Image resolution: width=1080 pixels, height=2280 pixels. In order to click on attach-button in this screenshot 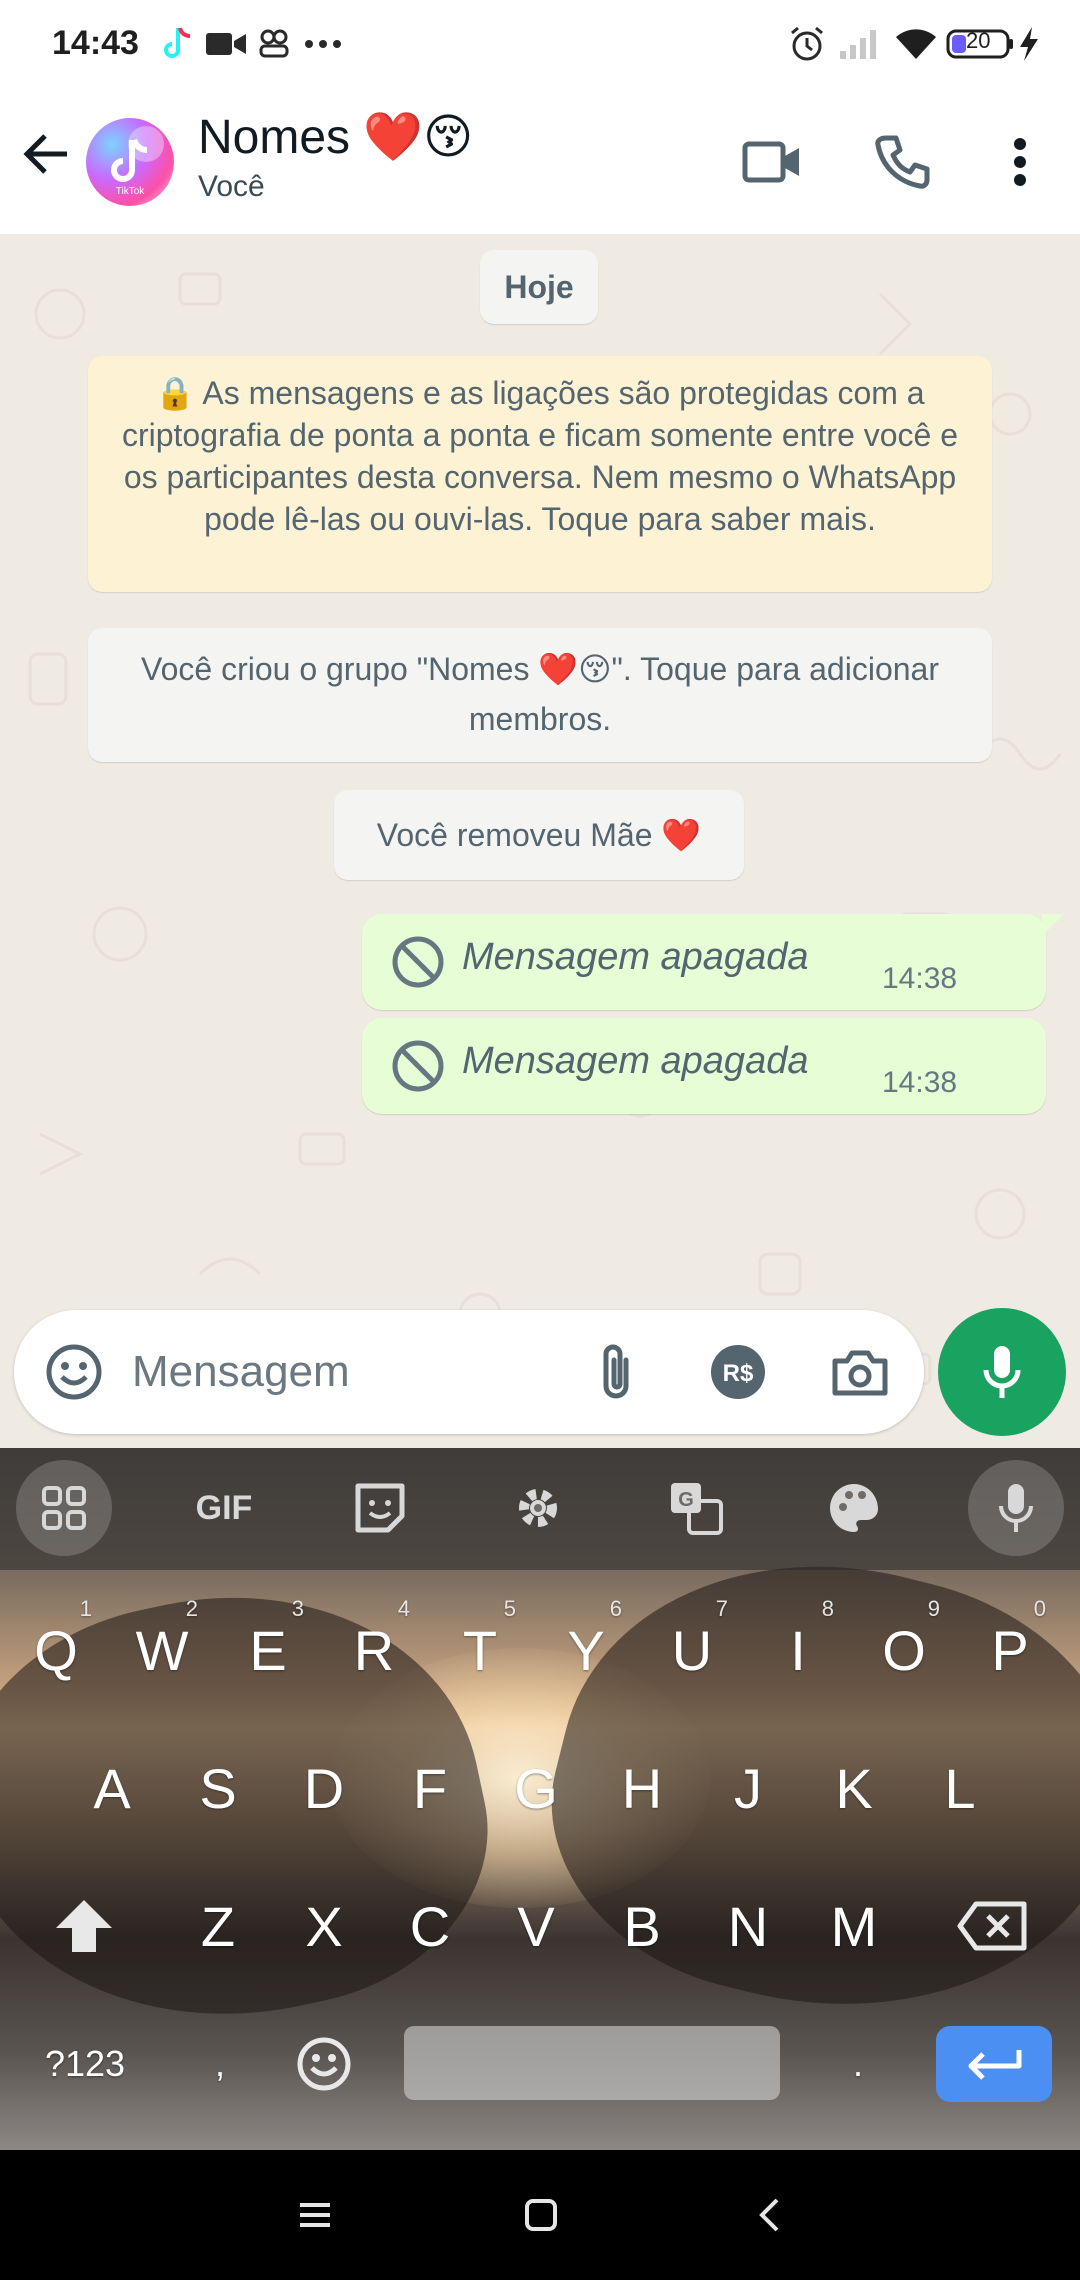, I will do `click(616, 1372)`.